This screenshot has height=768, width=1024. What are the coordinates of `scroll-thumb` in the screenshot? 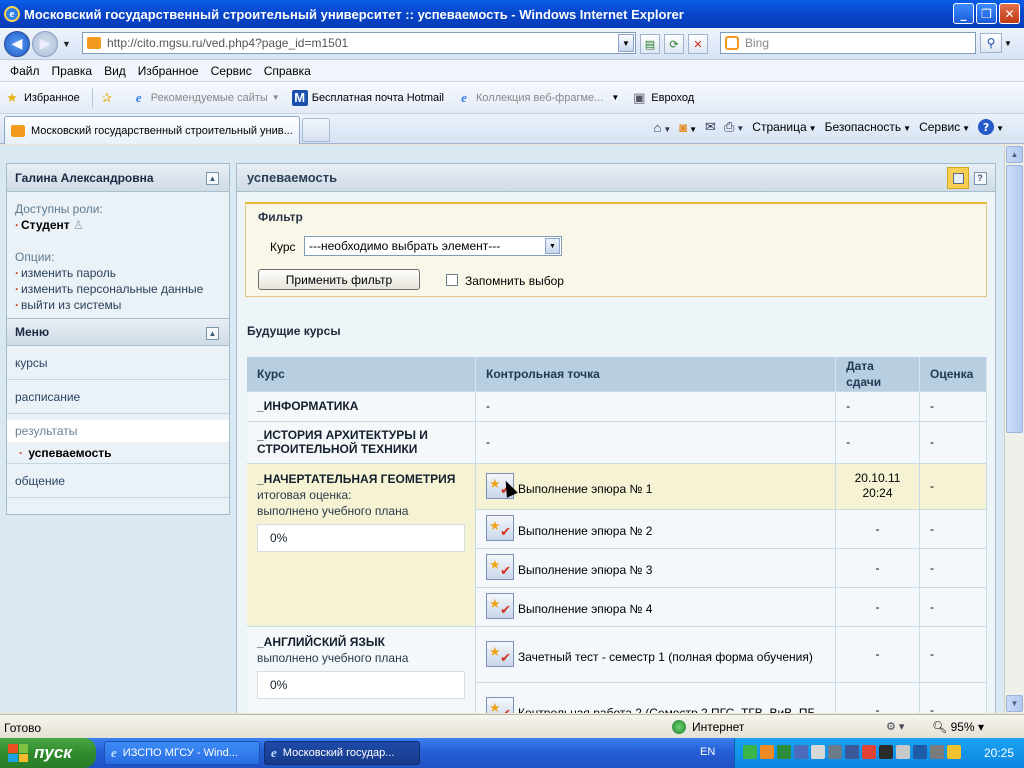 It's located at (1014, 299).